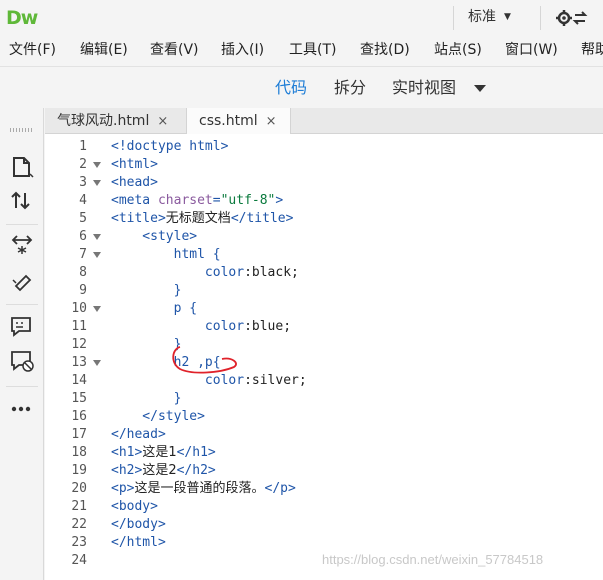 The image size is (603, 580). I want to click on code-token: </head>, so click(138, 434).